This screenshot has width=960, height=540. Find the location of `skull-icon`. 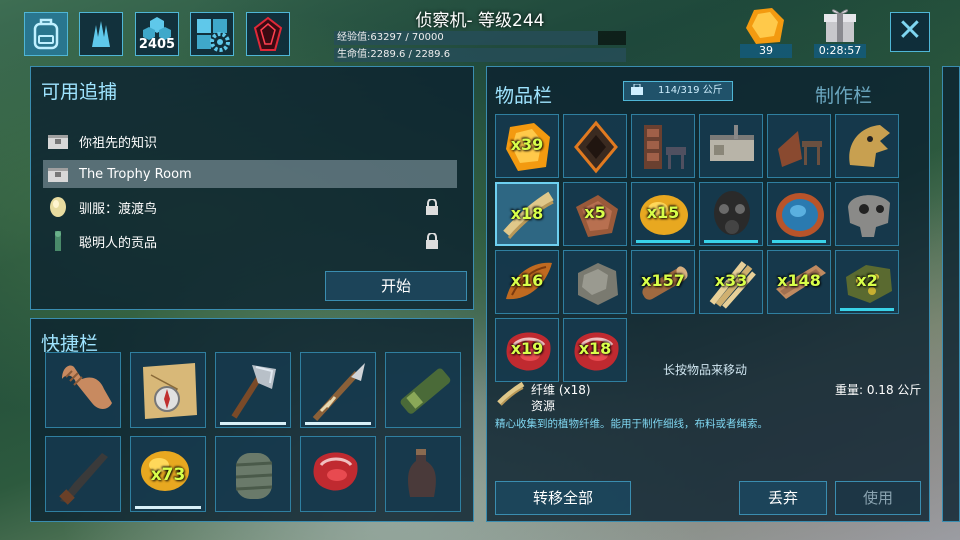

skull-icon is located at coordinates (869, 216).